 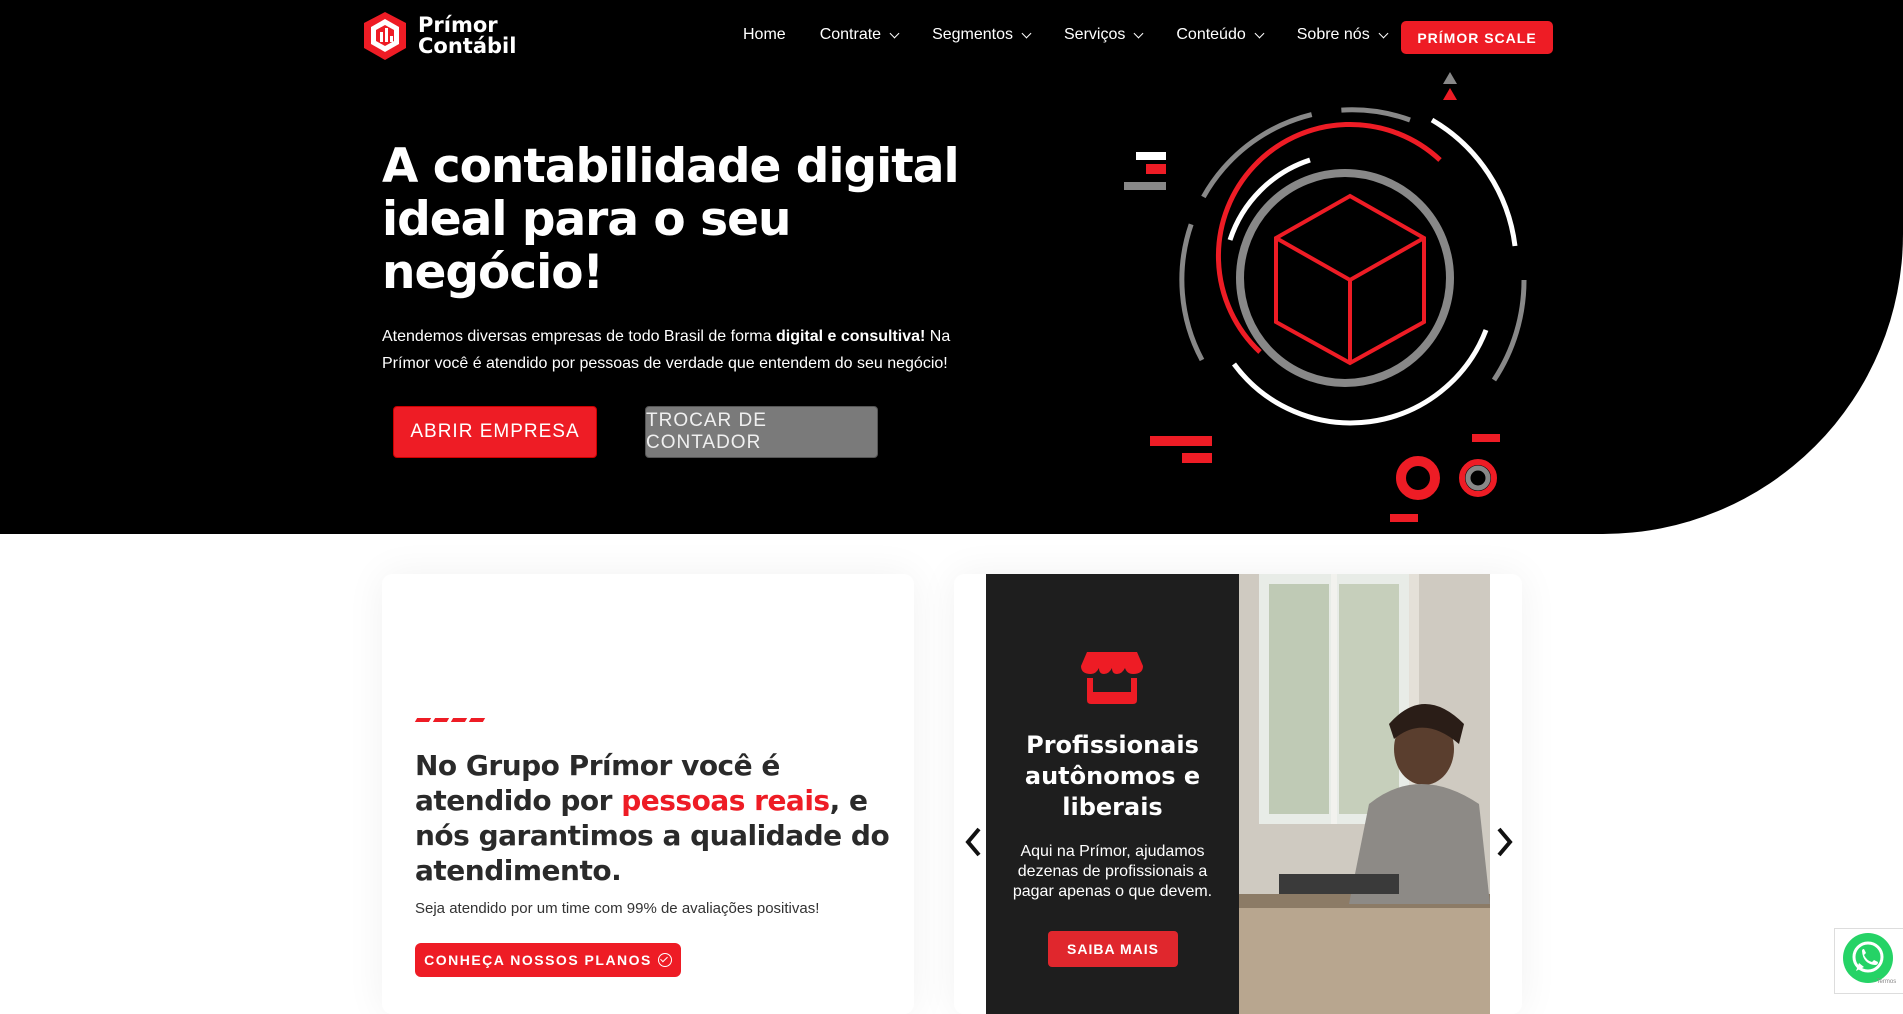 I want to click on nav-item-servicos: Serviços, so click(x=1104, y=35).